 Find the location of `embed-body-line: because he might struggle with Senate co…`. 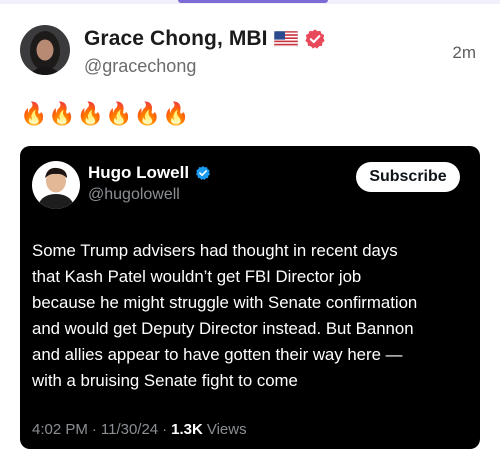

embed-body-line: because he might struggle with Senate co… is located at coordinates (225, 302).